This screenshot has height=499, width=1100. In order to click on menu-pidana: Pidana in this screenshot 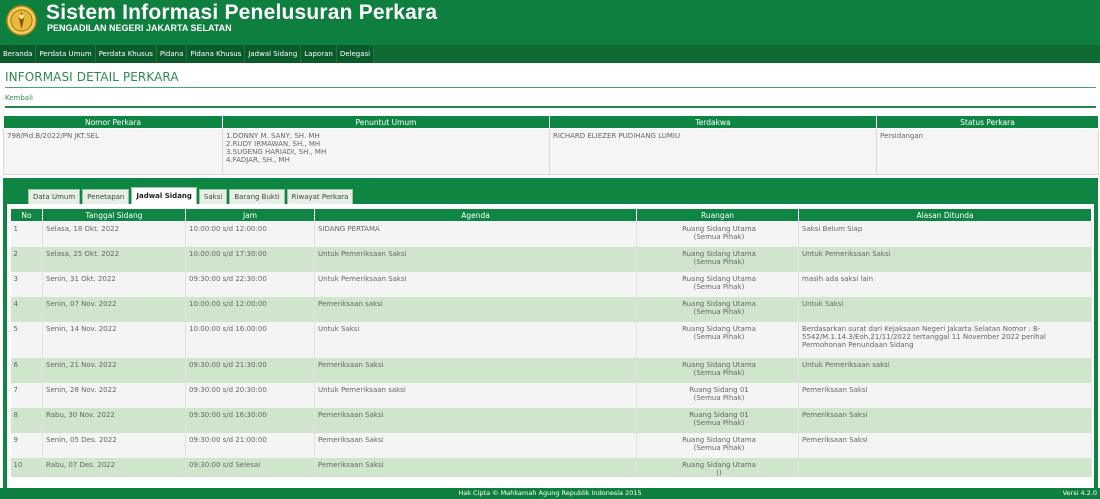, I will do `click(172, 54)`.